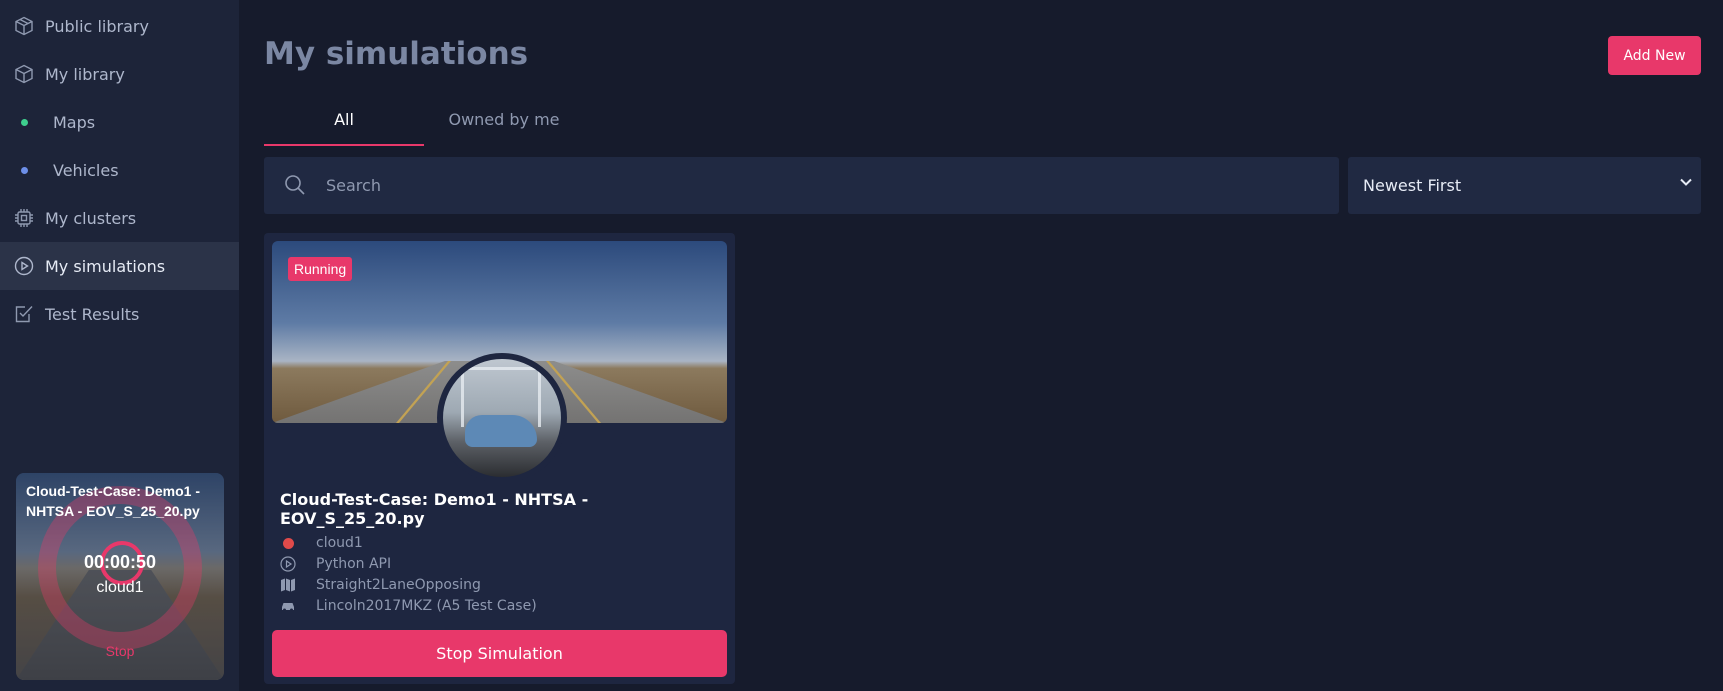 Image resolution: width=1723 pixels, height=691 pixels. I want to click on sidebar-item-my-library: My library, so click(119, 74).